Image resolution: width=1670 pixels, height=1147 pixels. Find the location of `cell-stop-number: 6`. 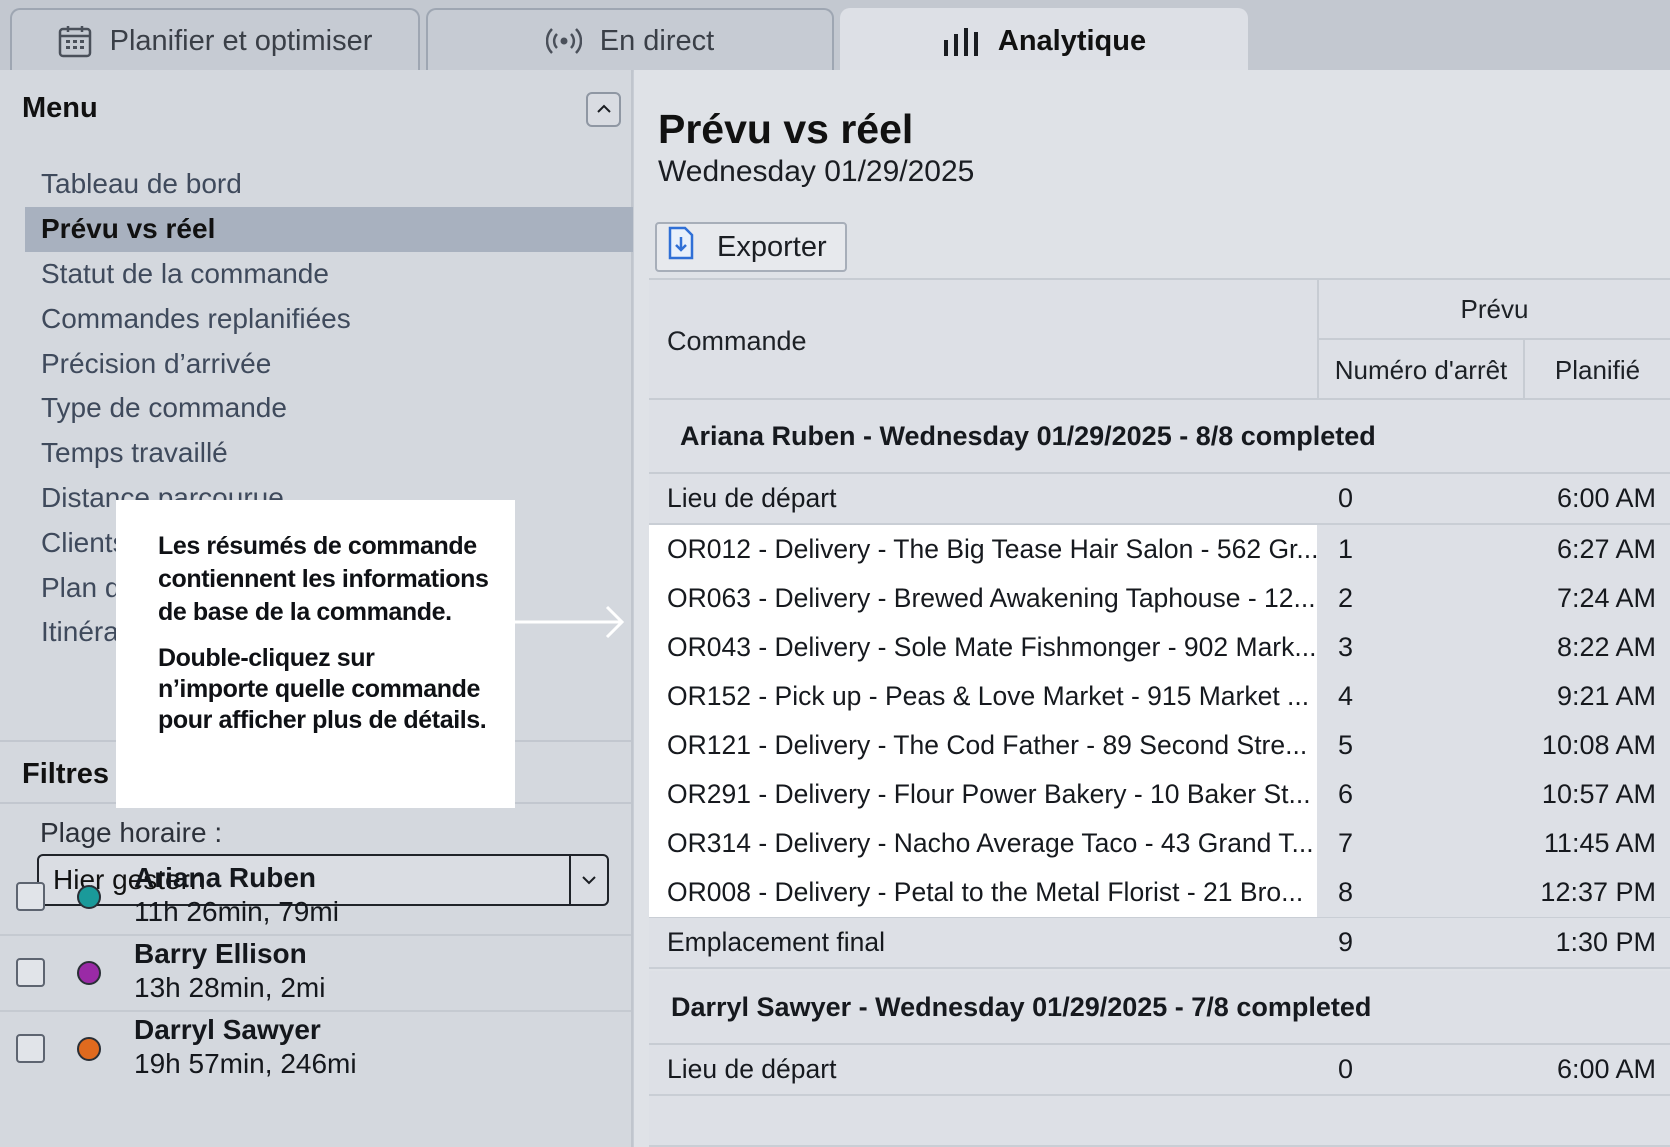

cell-stop-number: 6 is located at coordinates (1346, 794).